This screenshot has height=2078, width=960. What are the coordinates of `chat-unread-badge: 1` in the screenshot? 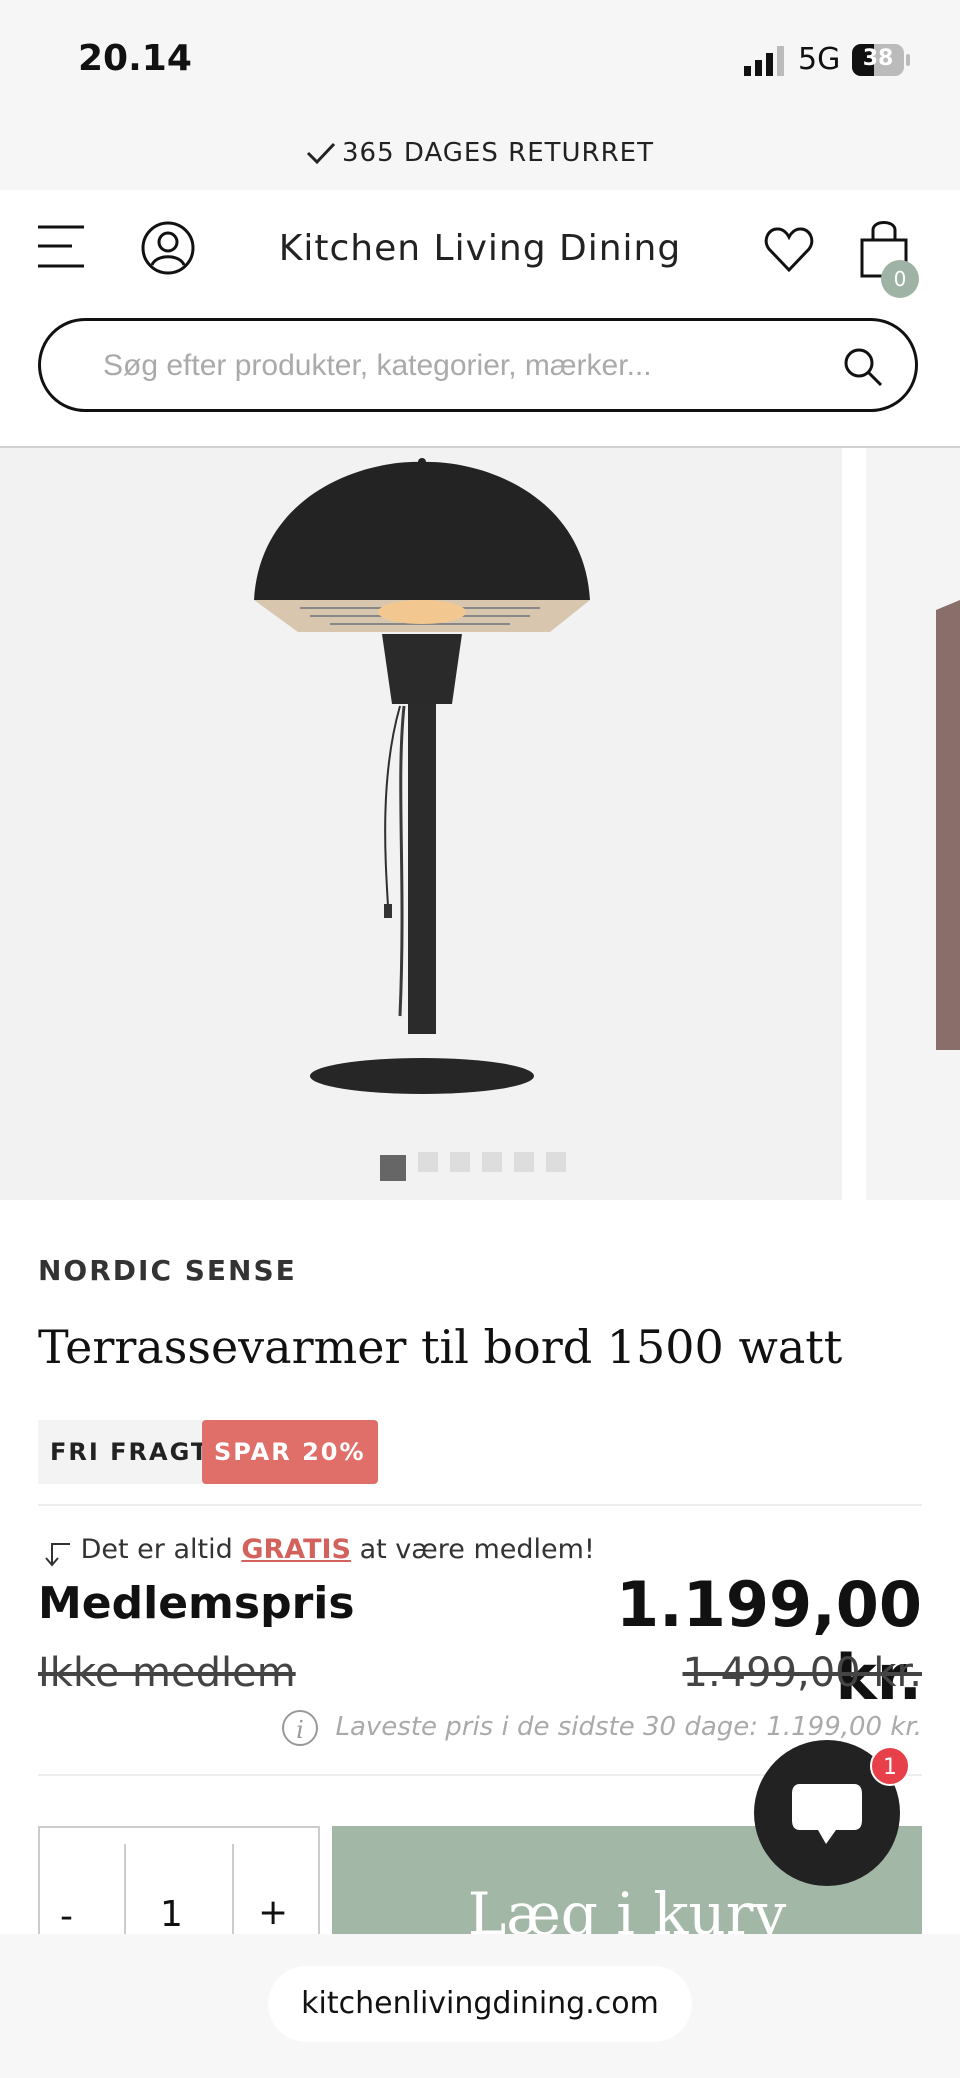 It's located at (890, 1766).